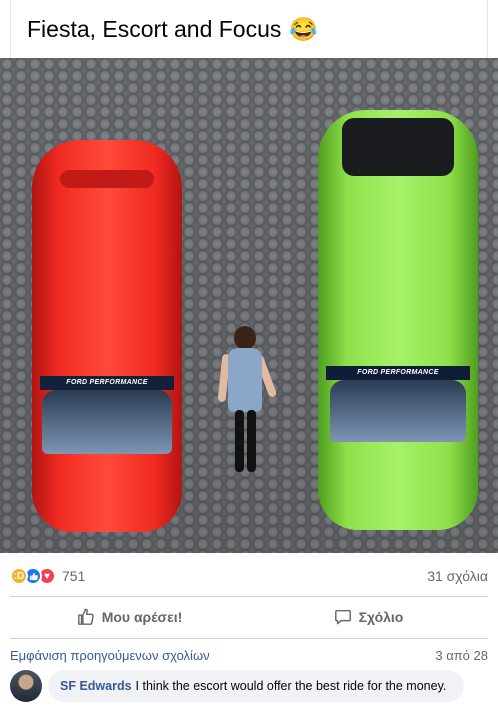 Image resolution: width=498 pixels, height=714 pixels. Describe the element at coordinates (245, 338) in the screenshot. I see `person-head` at that location.